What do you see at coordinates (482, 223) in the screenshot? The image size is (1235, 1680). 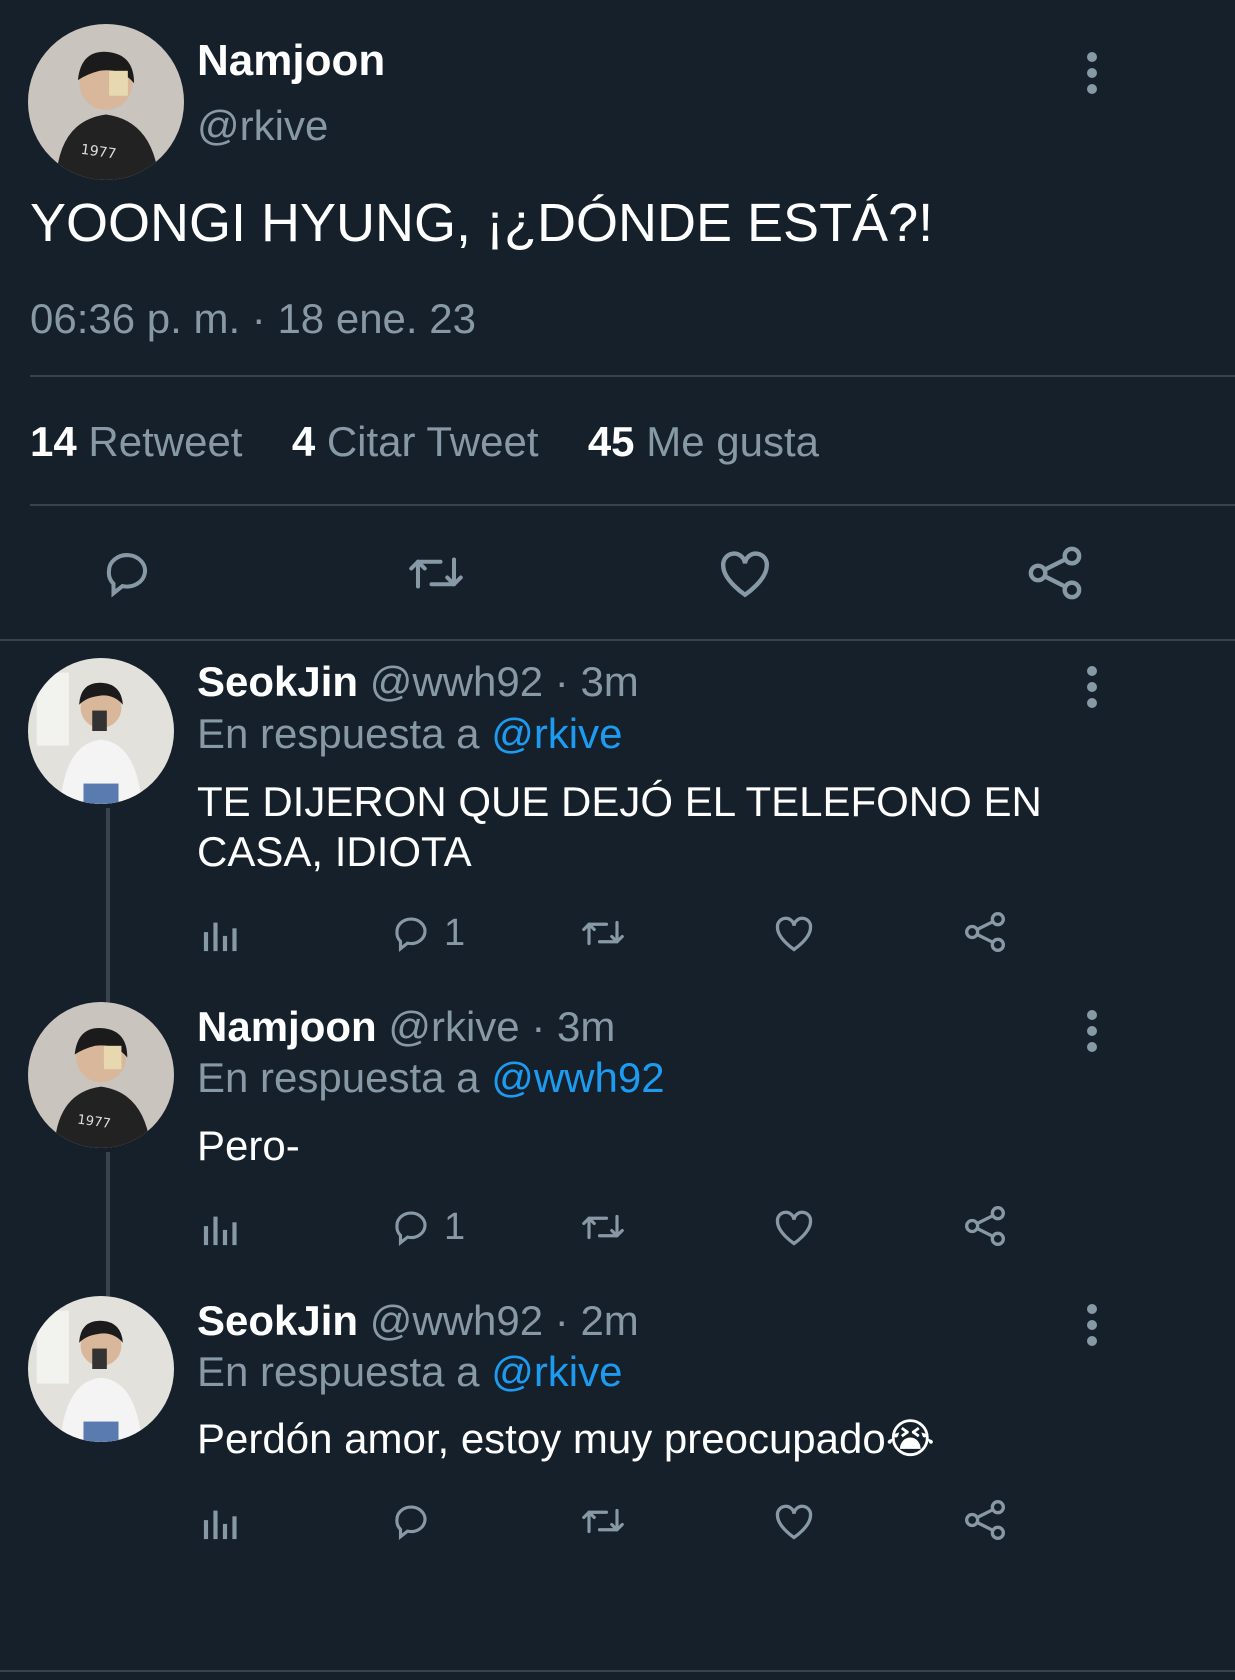 I see `tweet-text: YOONGI HYUNG, ¡¿DÓNDE ESTÁ?!` at bounding box center [482, 223].